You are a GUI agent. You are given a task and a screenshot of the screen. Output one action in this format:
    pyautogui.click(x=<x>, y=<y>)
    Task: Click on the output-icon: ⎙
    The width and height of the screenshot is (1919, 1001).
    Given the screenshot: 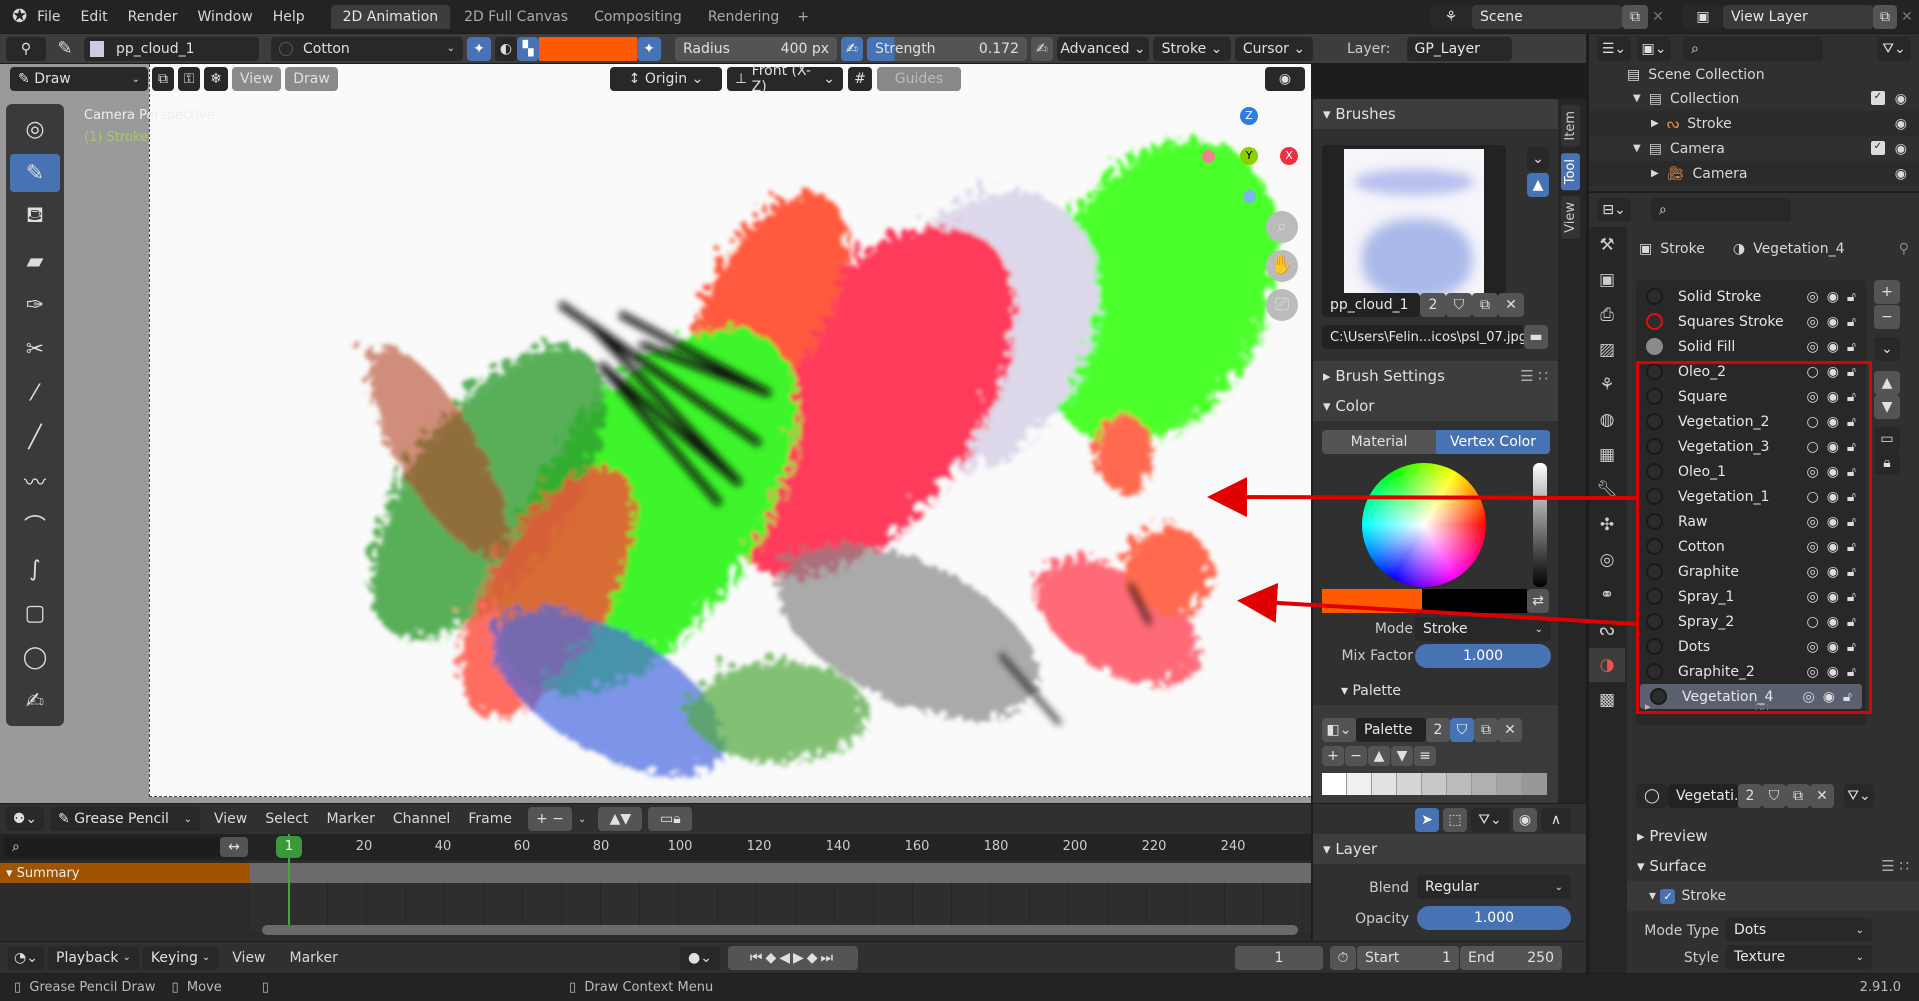 What is the action you would take?
    pyautogui.click(x=1607, y=315)
    